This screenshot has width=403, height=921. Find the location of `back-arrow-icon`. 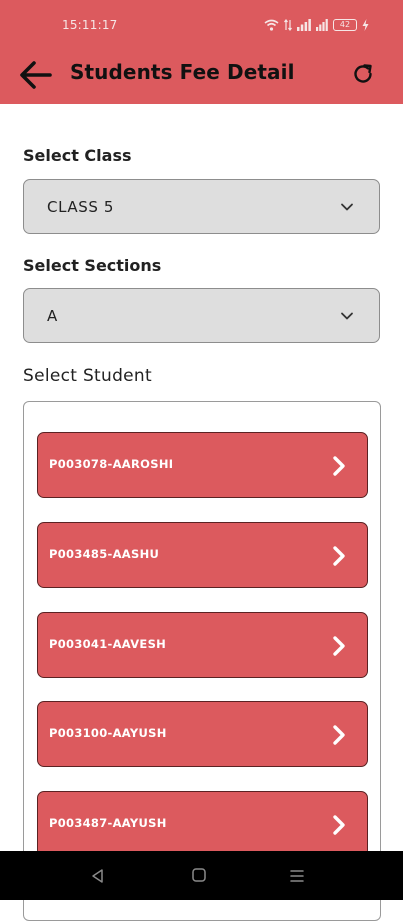

back-arrow-icon is located at coordinates (35, 75).